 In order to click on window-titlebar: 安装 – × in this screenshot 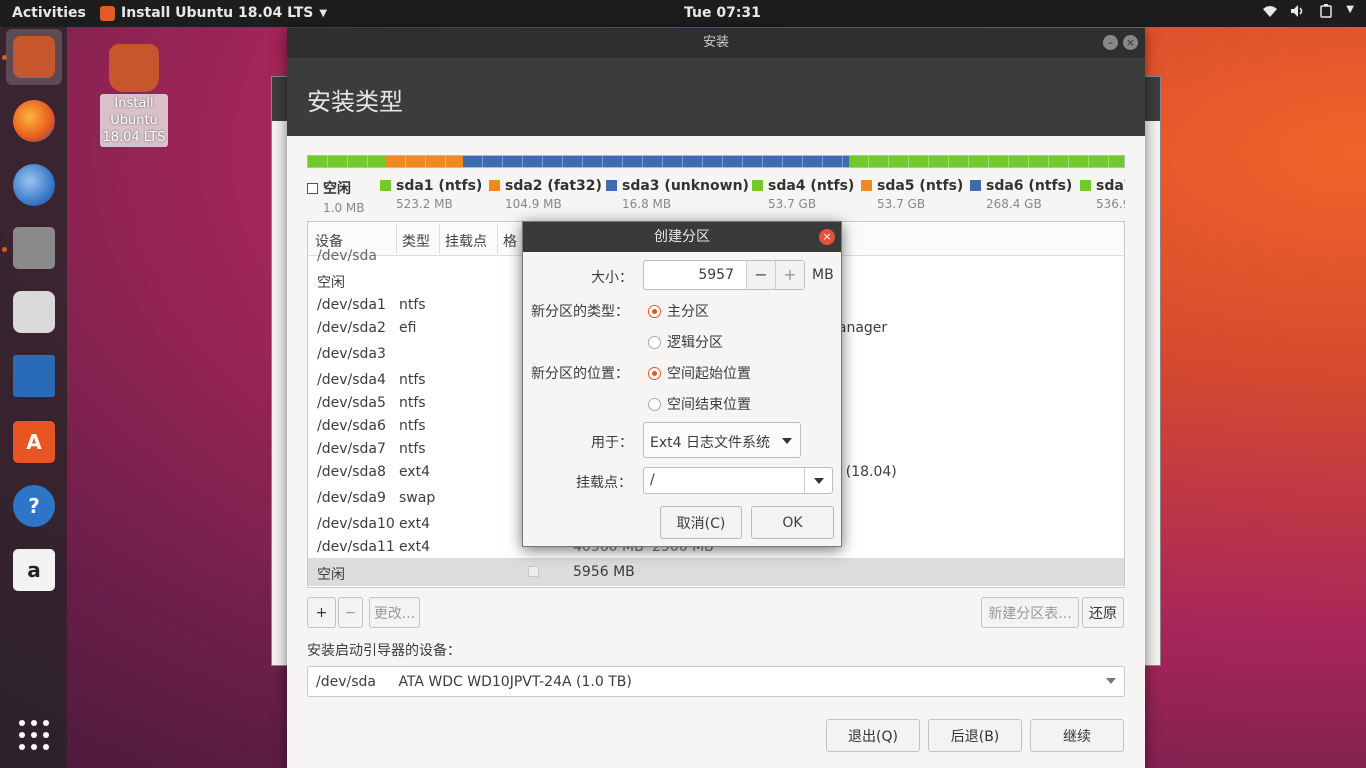, I will do `click(716, 43)`.